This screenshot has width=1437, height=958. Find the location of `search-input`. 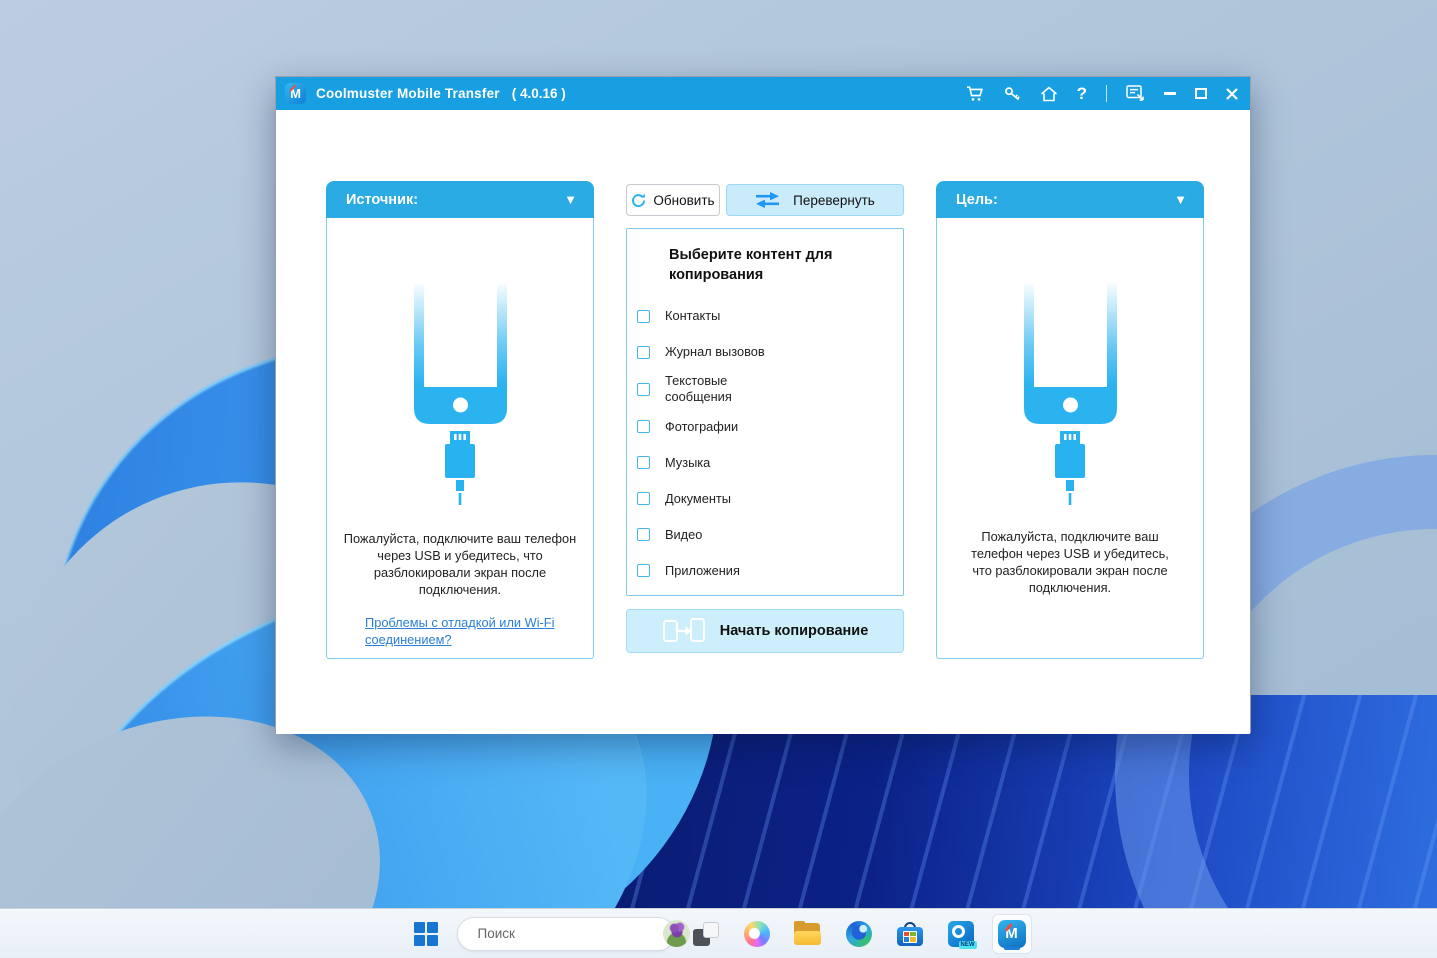

search-input is located at coordinates (566, 933).